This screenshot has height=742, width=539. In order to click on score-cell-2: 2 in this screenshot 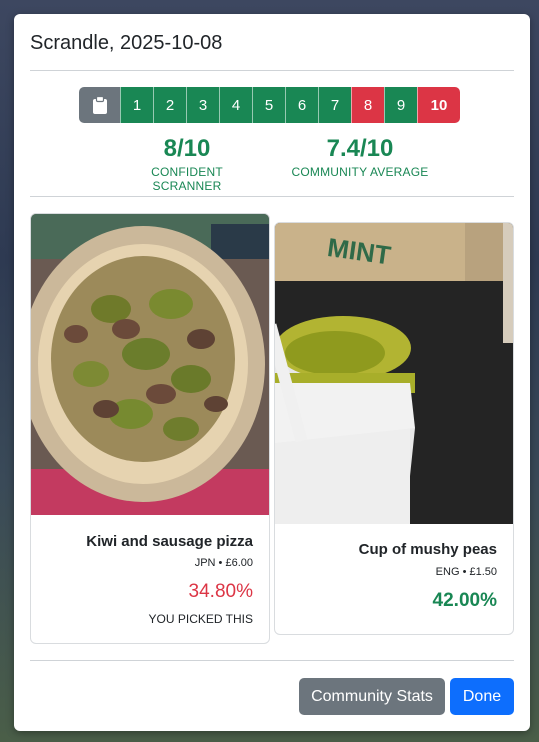, I will do `click(169, 105)`.